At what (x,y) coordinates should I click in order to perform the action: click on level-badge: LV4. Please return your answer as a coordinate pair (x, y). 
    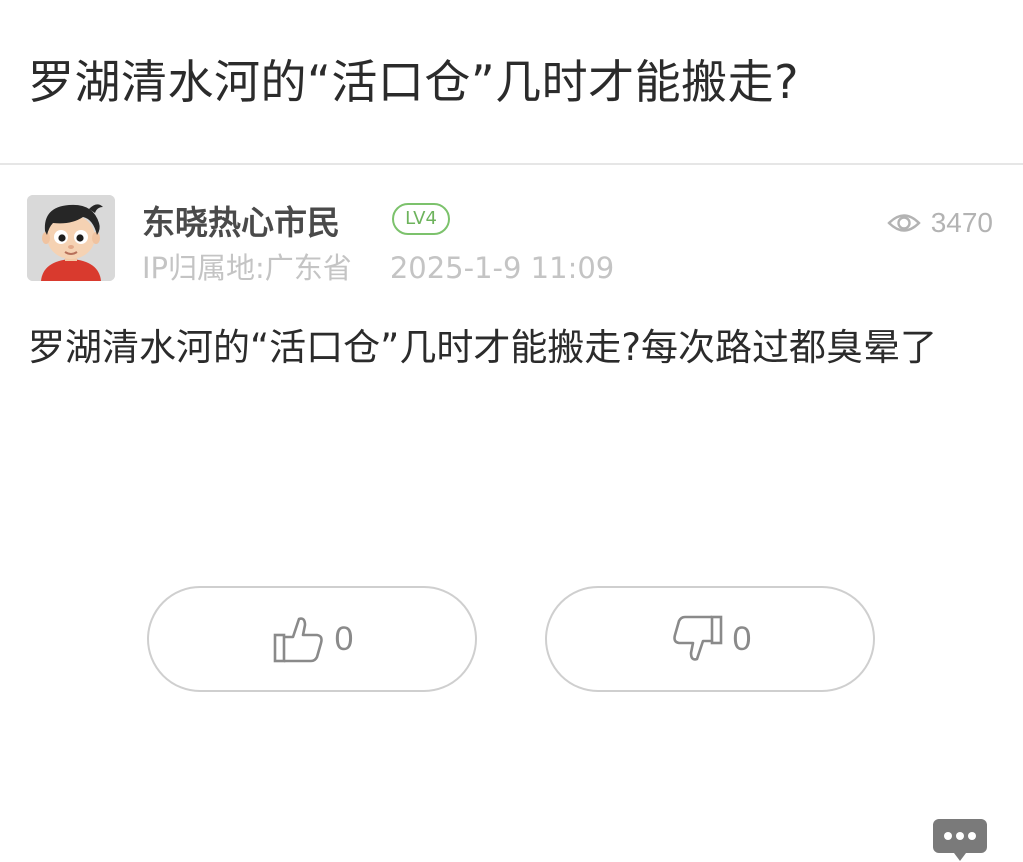
    Looking at the image, I should click on (421, 219).